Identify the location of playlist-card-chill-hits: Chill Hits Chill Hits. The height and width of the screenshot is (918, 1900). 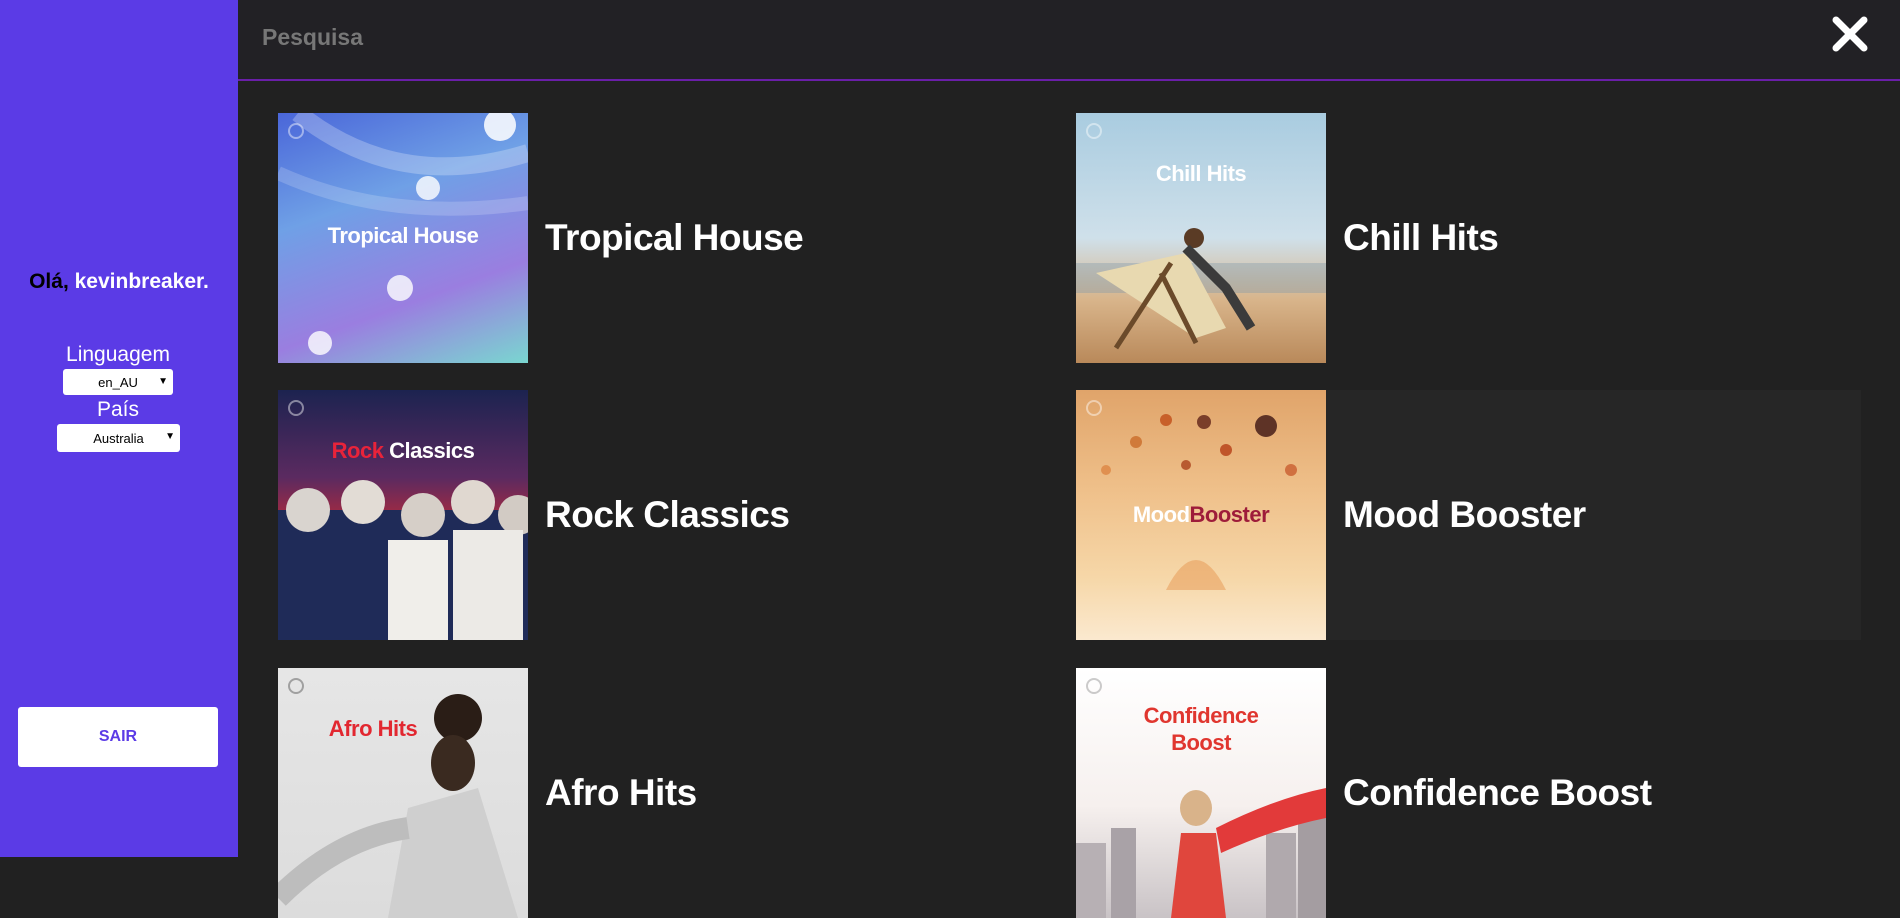
(1468, 238).